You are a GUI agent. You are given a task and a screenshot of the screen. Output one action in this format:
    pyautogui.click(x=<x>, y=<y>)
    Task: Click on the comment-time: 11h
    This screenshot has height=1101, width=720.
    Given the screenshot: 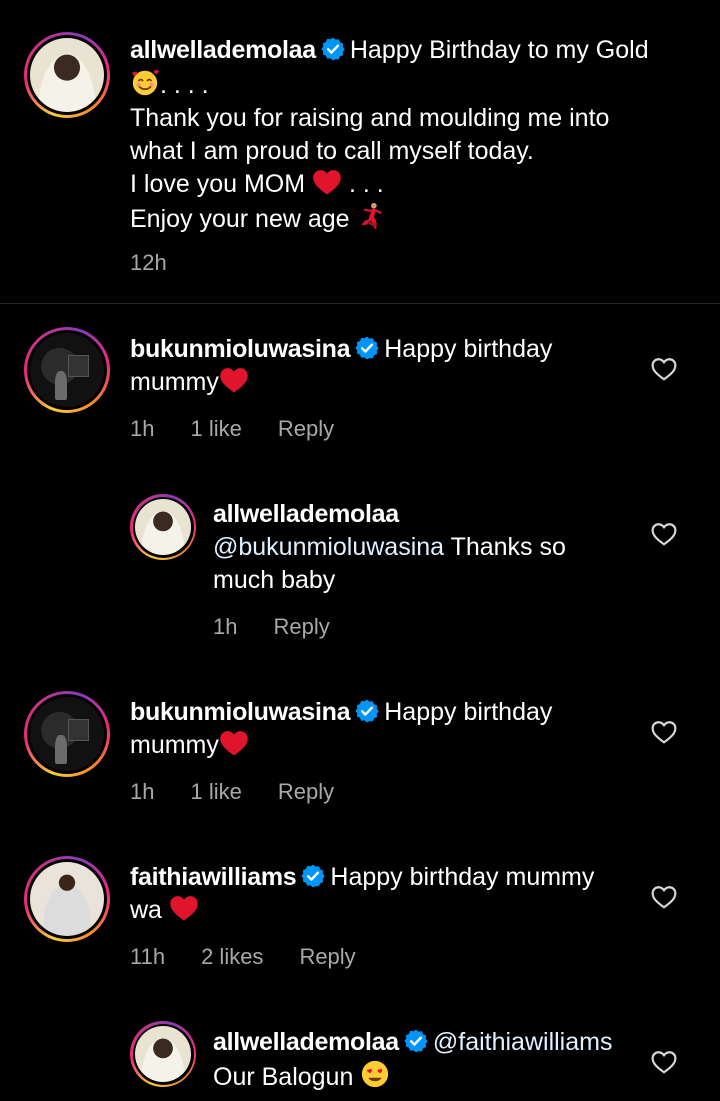 What is the action you would take?
    pyautogui.click(x=148, y=956)
    